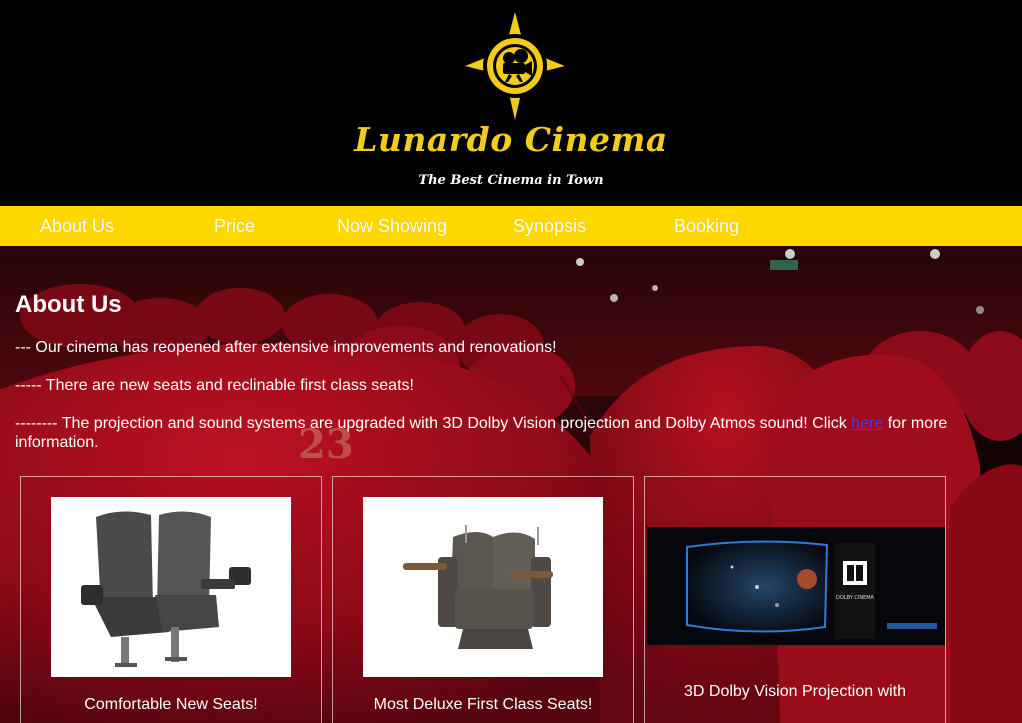  I want to click on brand-tagline: The Best Cinema in Town, so click(511, 180).